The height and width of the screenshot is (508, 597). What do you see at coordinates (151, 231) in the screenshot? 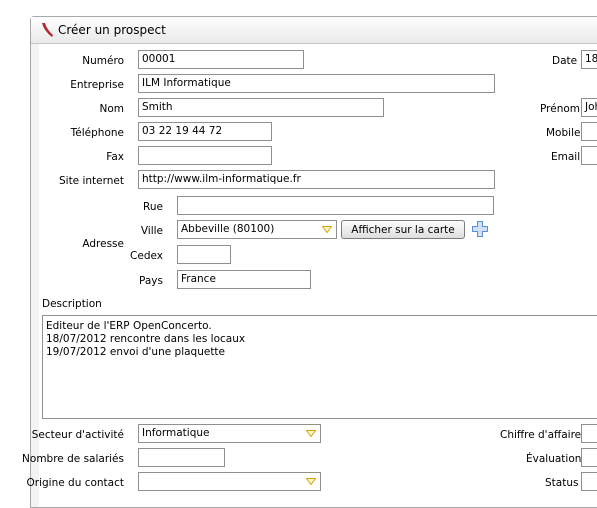
I see `ville-label: Ville` at bounding box center [151, 231].